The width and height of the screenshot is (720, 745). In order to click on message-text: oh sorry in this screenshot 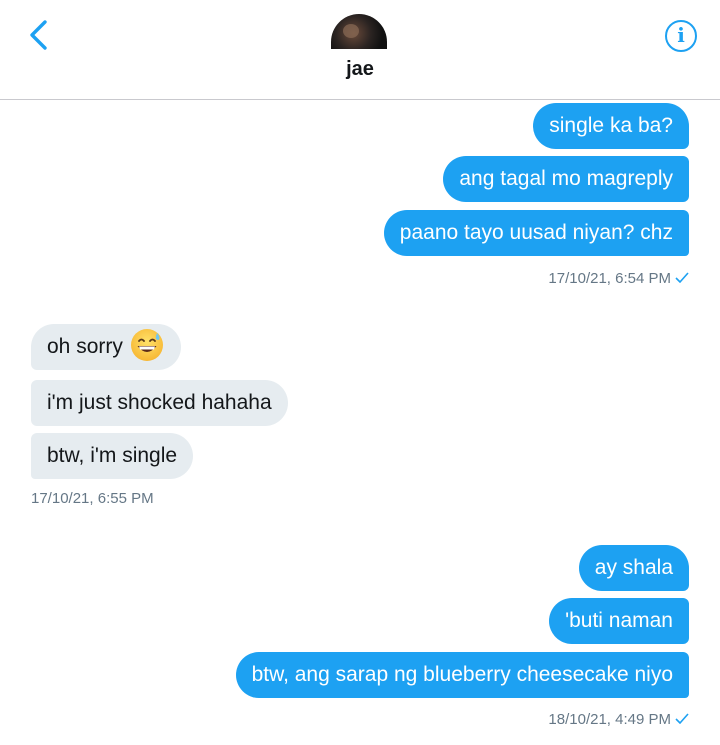, I will do `click(85, 346)`.